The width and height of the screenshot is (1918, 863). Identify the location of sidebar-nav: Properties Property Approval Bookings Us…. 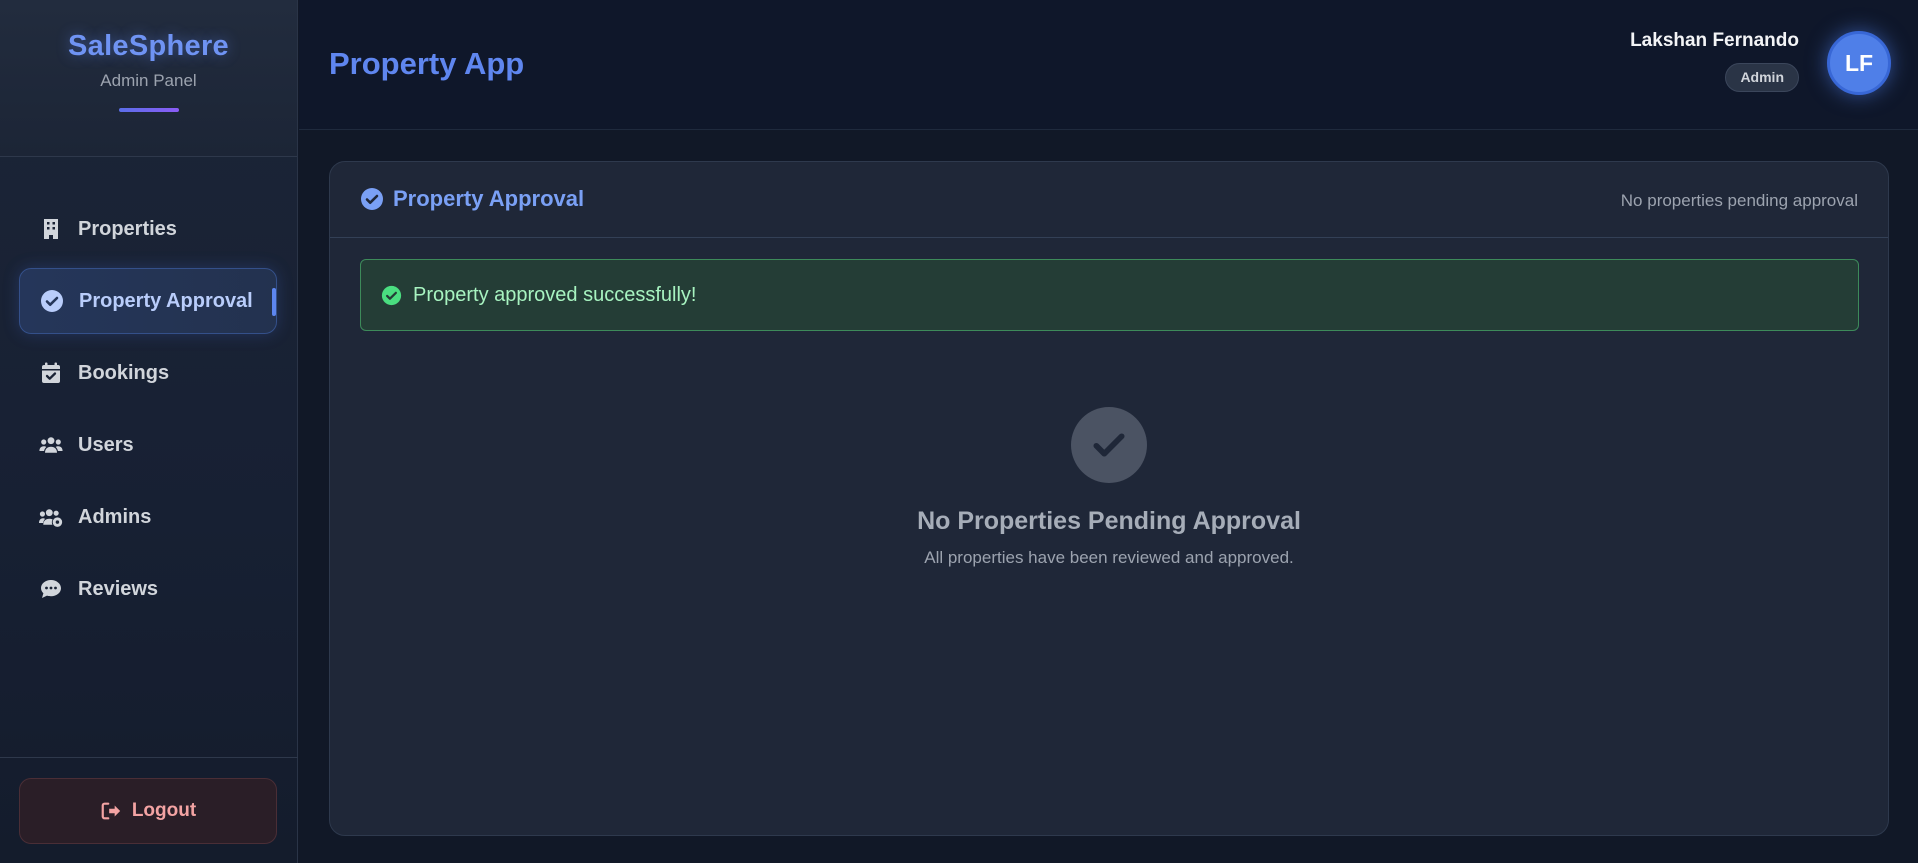
(148, 412).